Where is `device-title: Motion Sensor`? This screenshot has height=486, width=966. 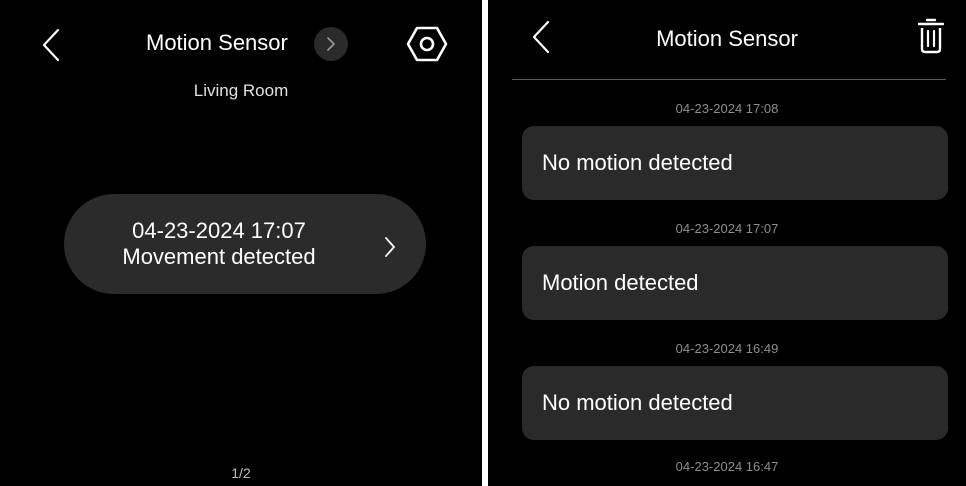 device-title: Motion Sensor is located at coordinates (217, 42).